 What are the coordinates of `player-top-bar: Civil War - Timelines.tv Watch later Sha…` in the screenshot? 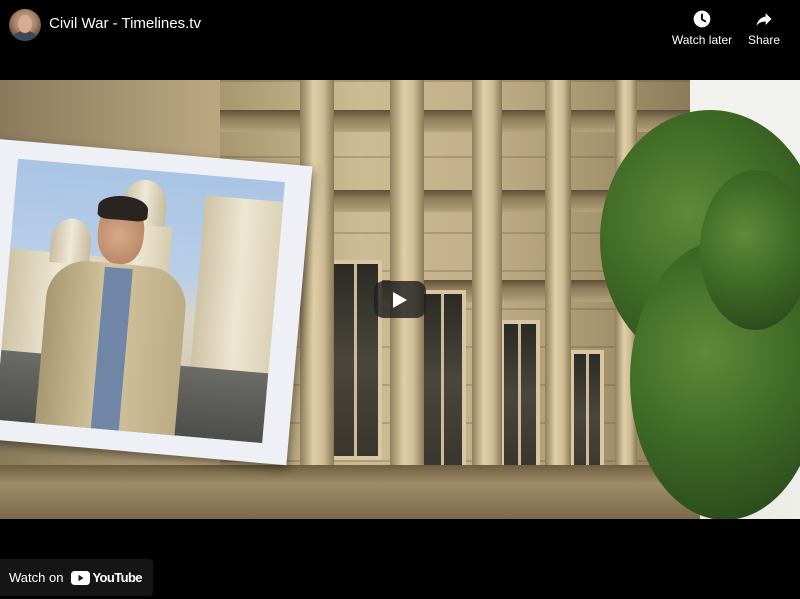 It's located at (400, 30).